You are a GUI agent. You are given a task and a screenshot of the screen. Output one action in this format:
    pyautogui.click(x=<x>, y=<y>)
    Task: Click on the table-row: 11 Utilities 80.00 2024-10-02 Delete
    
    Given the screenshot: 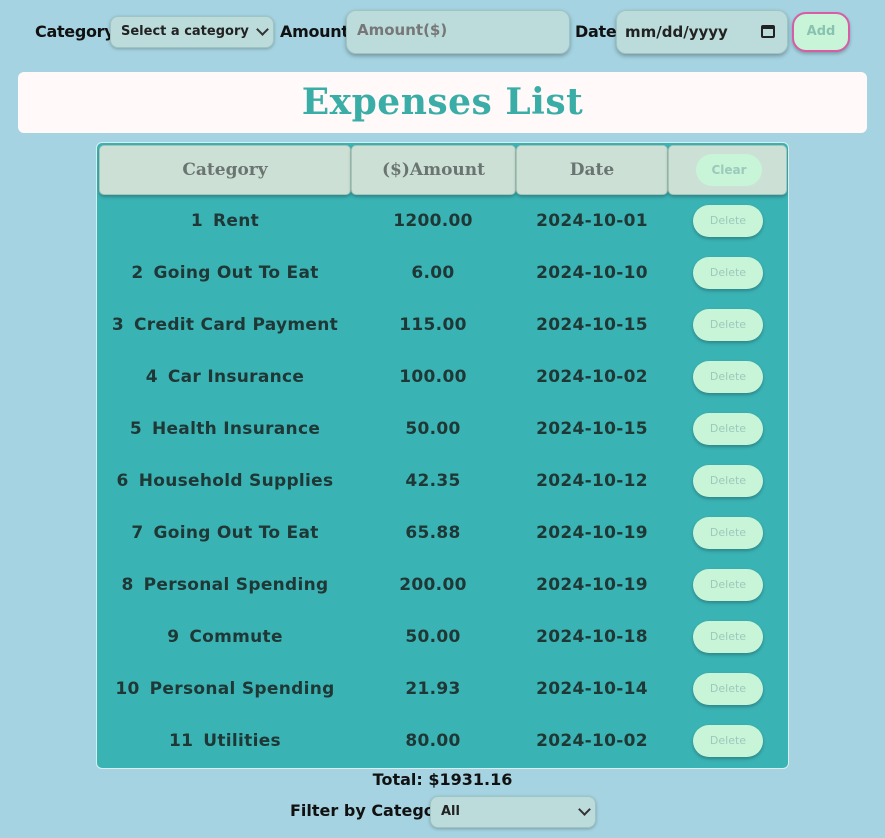 What is the action you would take?
    pyautogui.click(x=442, y=741)
    